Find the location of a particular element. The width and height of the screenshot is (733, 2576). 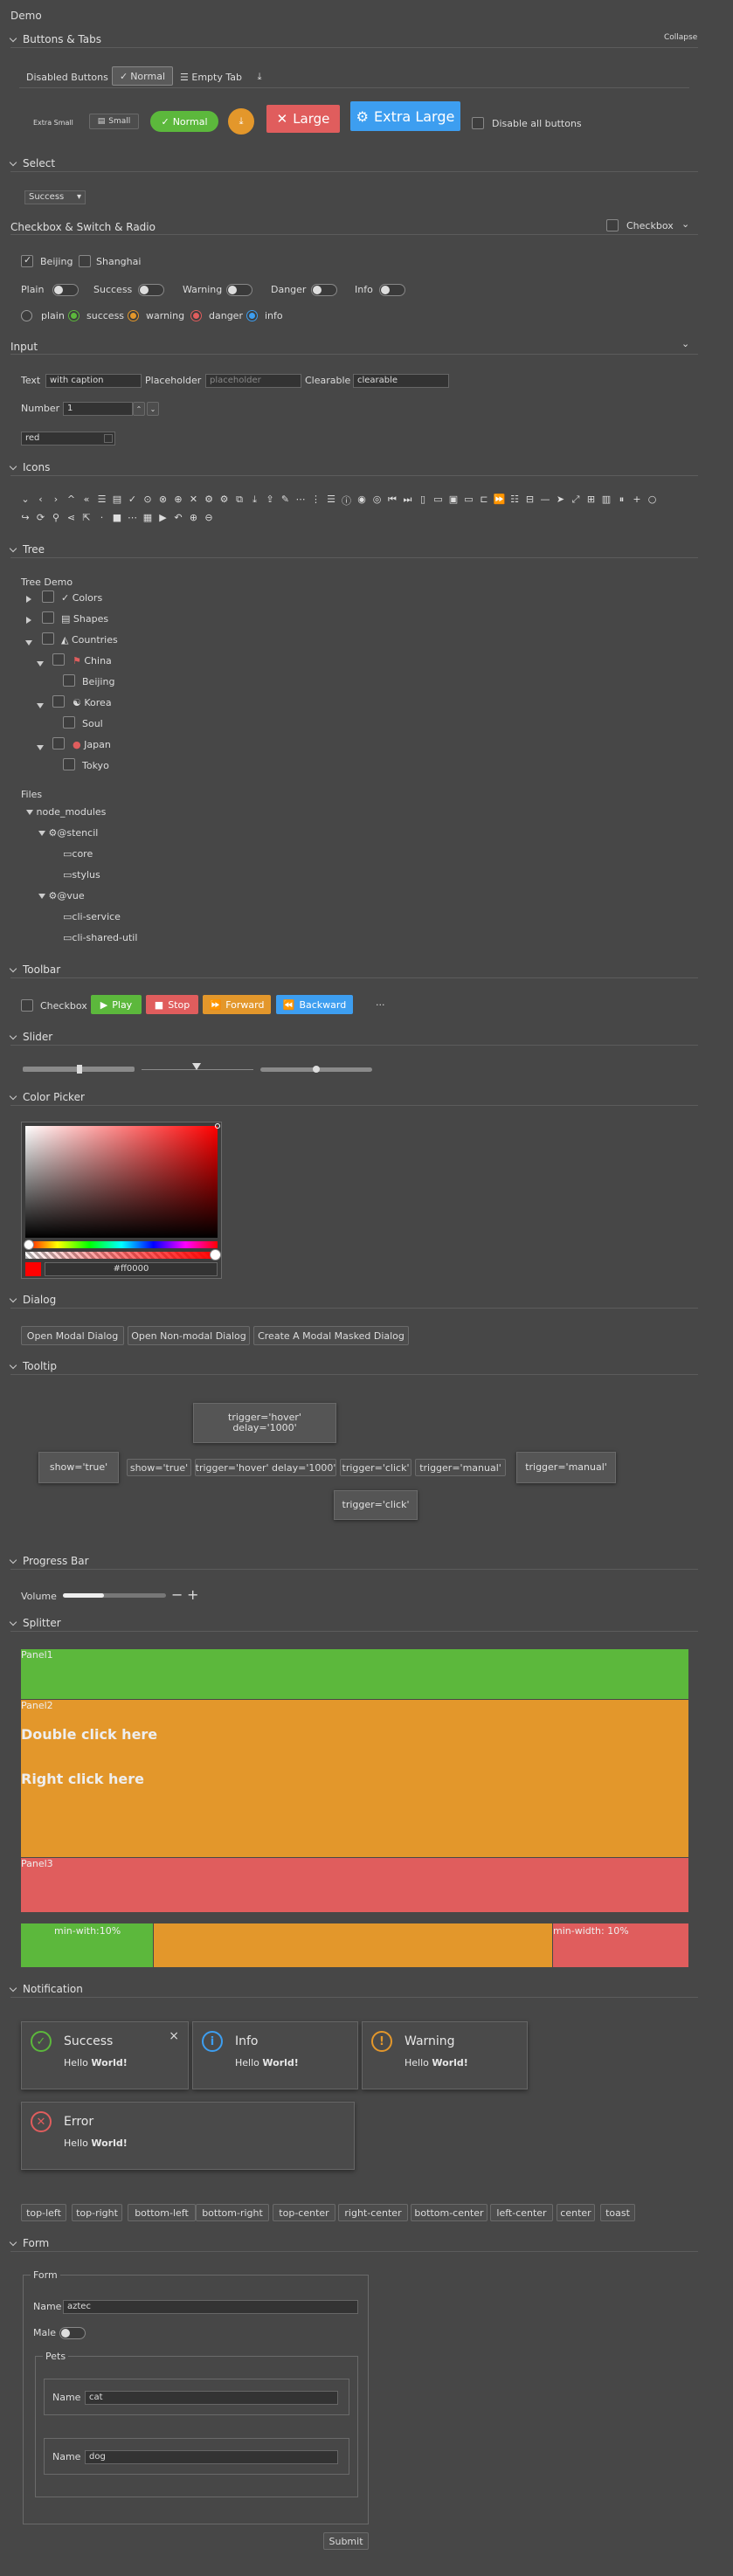

select-dropdown: Success ▾ is located at coordinates (55, 197).